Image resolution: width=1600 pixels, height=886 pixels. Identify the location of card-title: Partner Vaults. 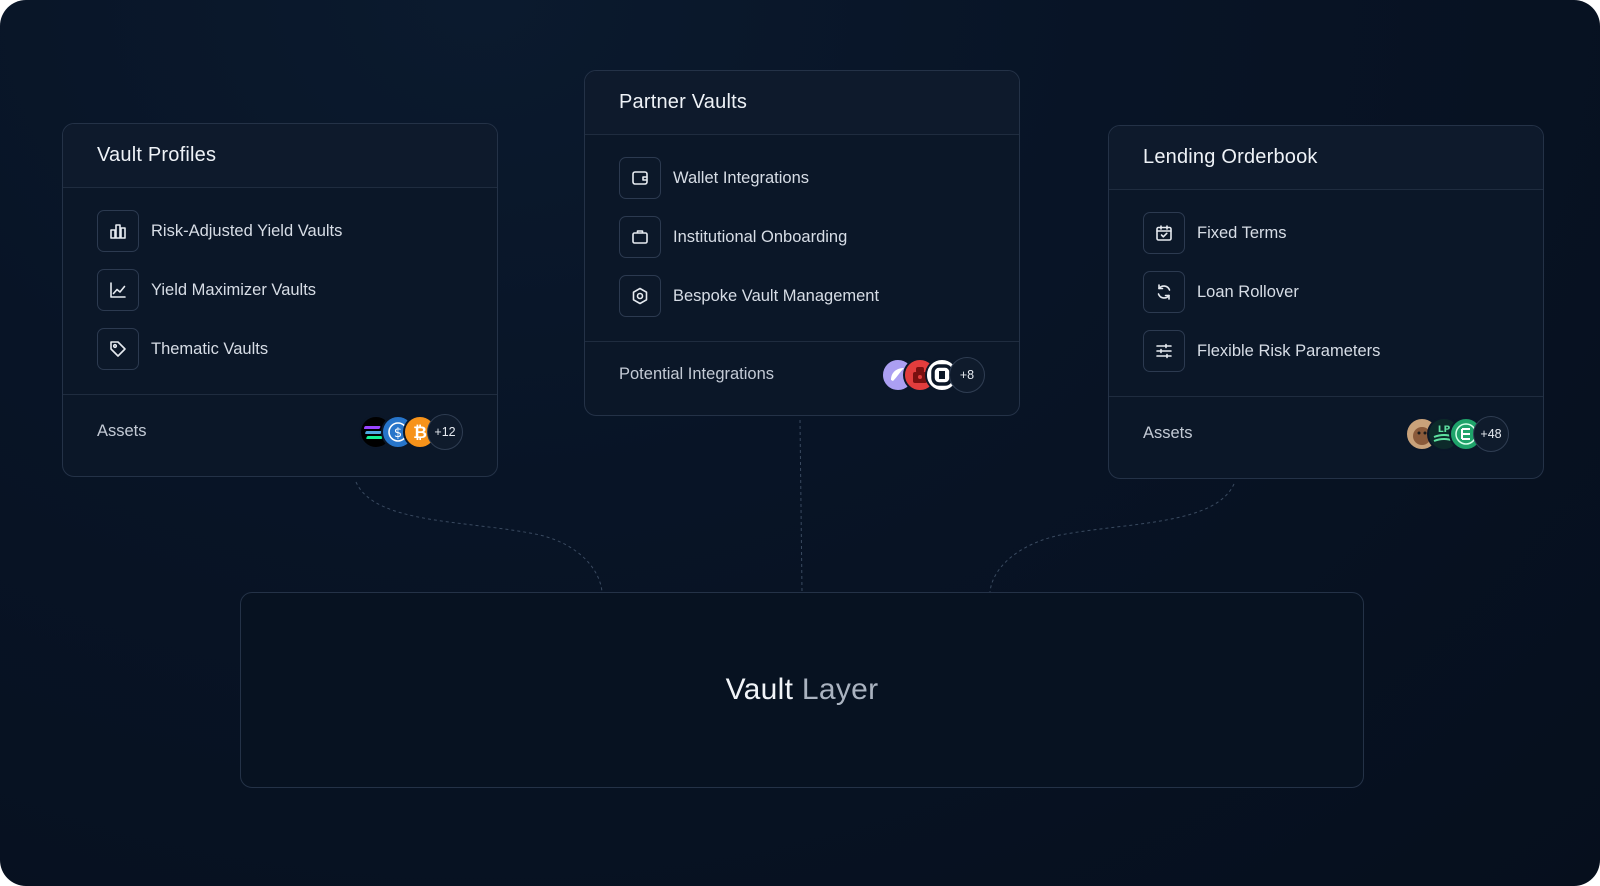
(683, 102).